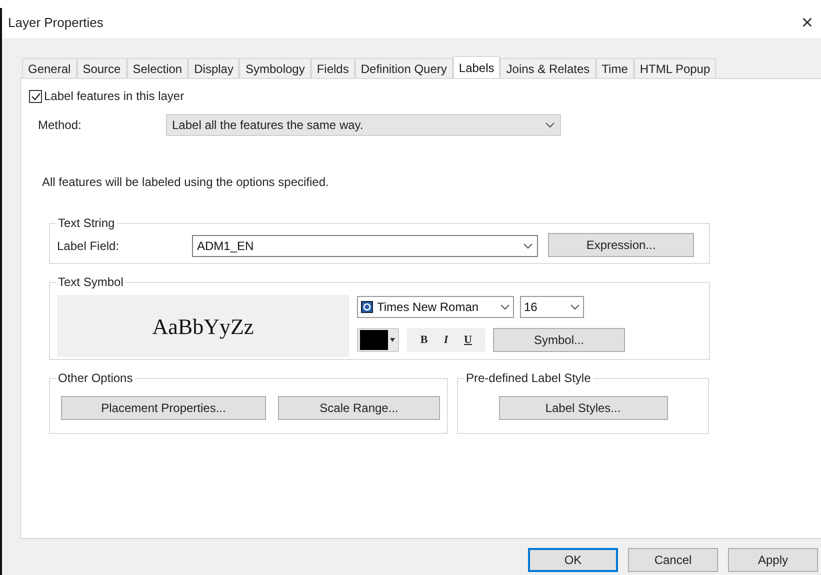 The width and height of the screenshot is (821, 575). I want to click on dialog-button: Apply, so click(773, 560).